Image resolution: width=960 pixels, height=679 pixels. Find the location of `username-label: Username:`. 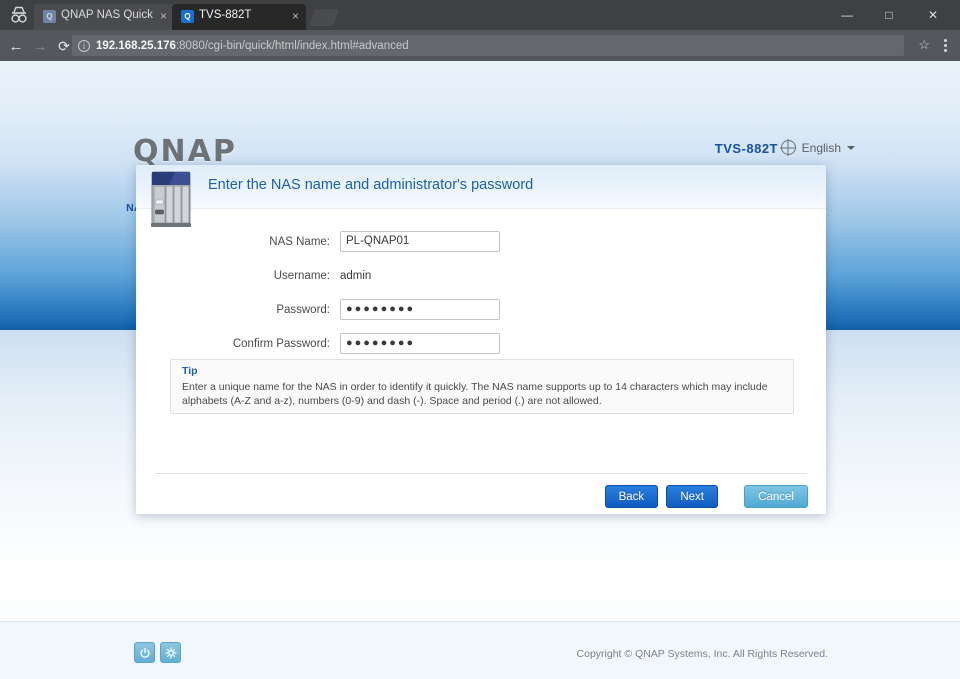

username-label: Username: is located at coordinates (301, 275).